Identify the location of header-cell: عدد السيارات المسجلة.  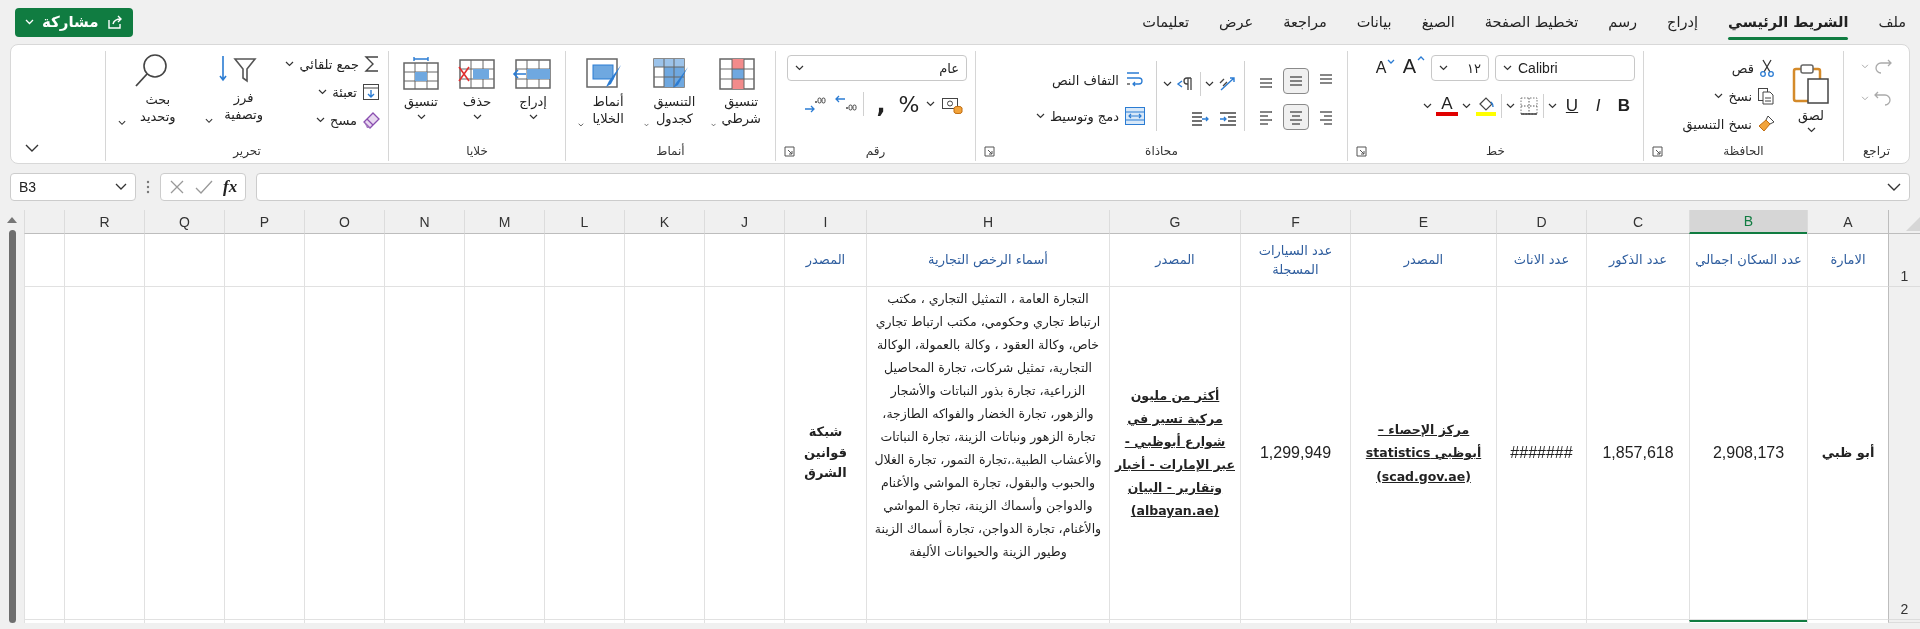
(1295, 260).